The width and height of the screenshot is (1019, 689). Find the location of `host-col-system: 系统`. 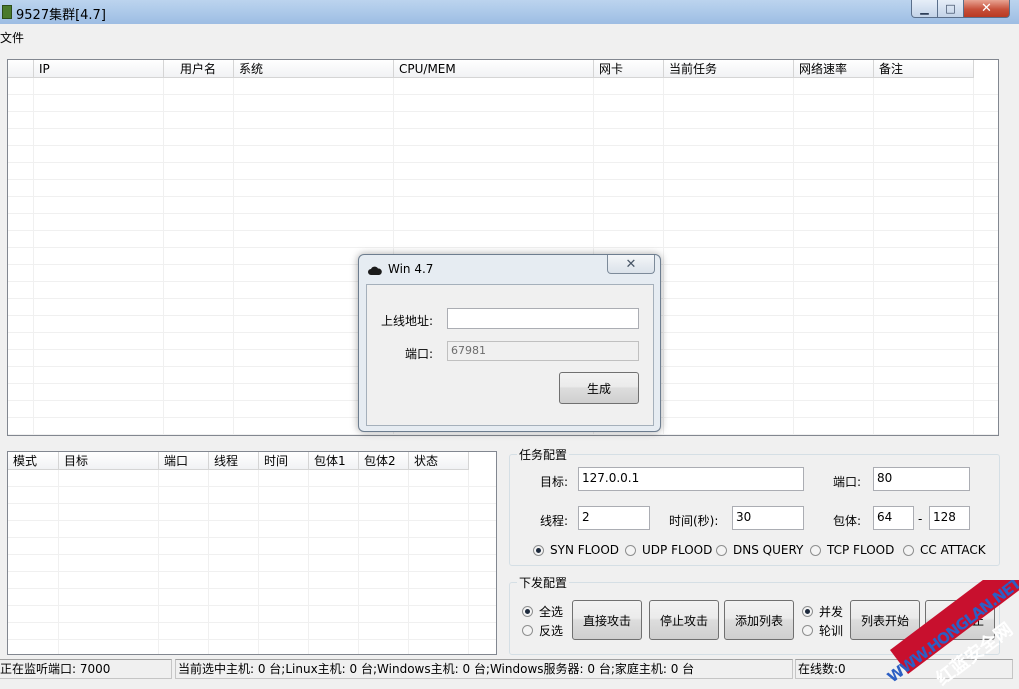

host-col-system: 系统 is located at coordinates (314, 69).